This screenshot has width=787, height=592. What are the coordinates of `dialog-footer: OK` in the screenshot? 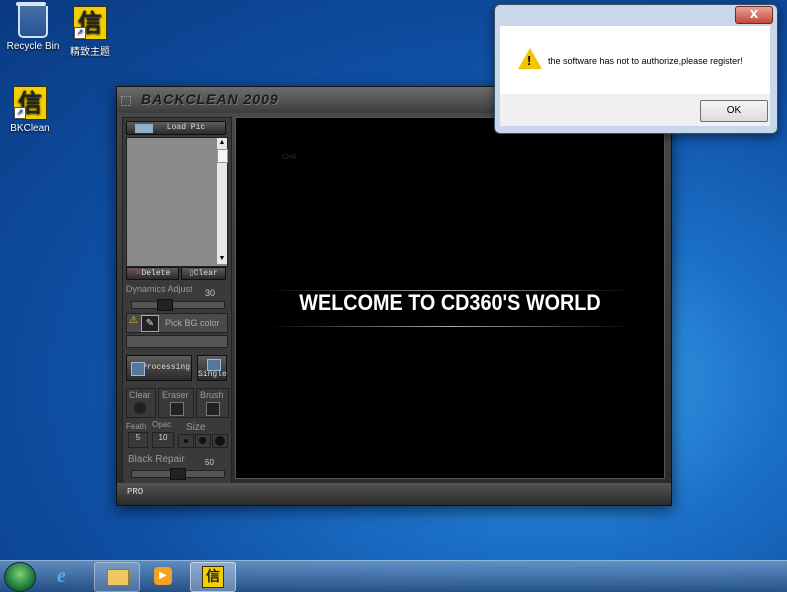 It's located at (635, 110).